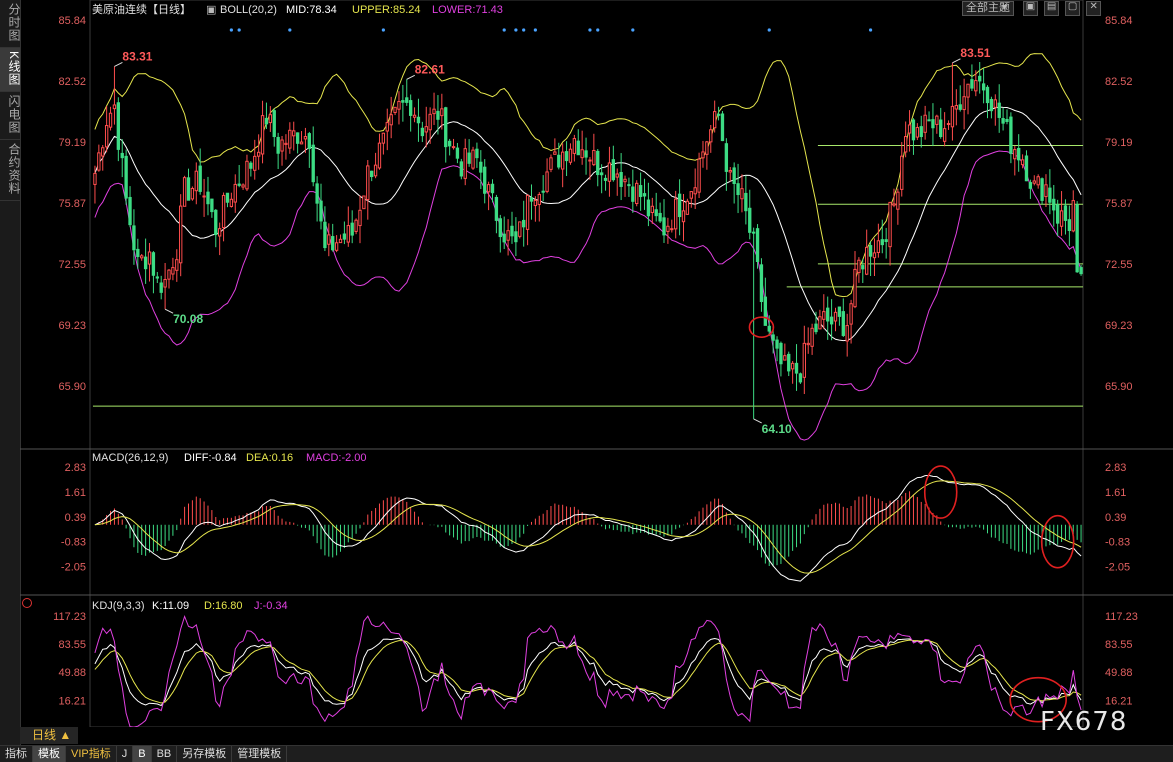 The image size is (1173, 762). Describe the element at coordinates (1073, 8) in the screenshot. I see `maximize-icon: ▢` at that location.